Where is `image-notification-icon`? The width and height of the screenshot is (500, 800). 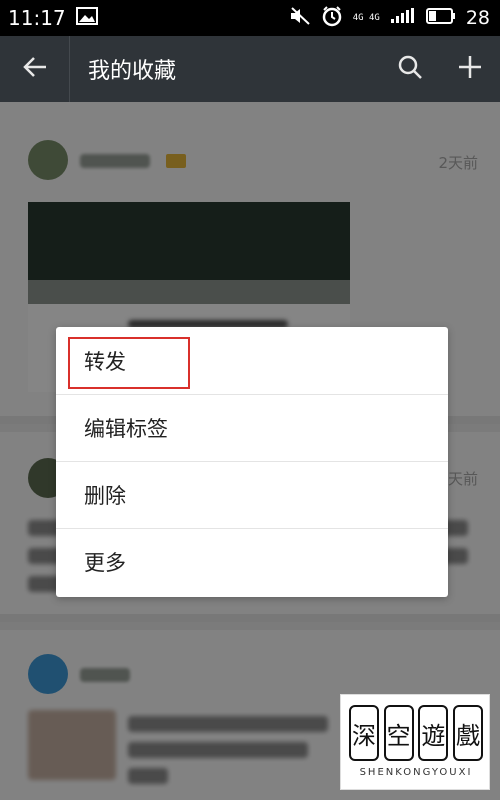
image-notification-icon is located at coordinates (86, 18).